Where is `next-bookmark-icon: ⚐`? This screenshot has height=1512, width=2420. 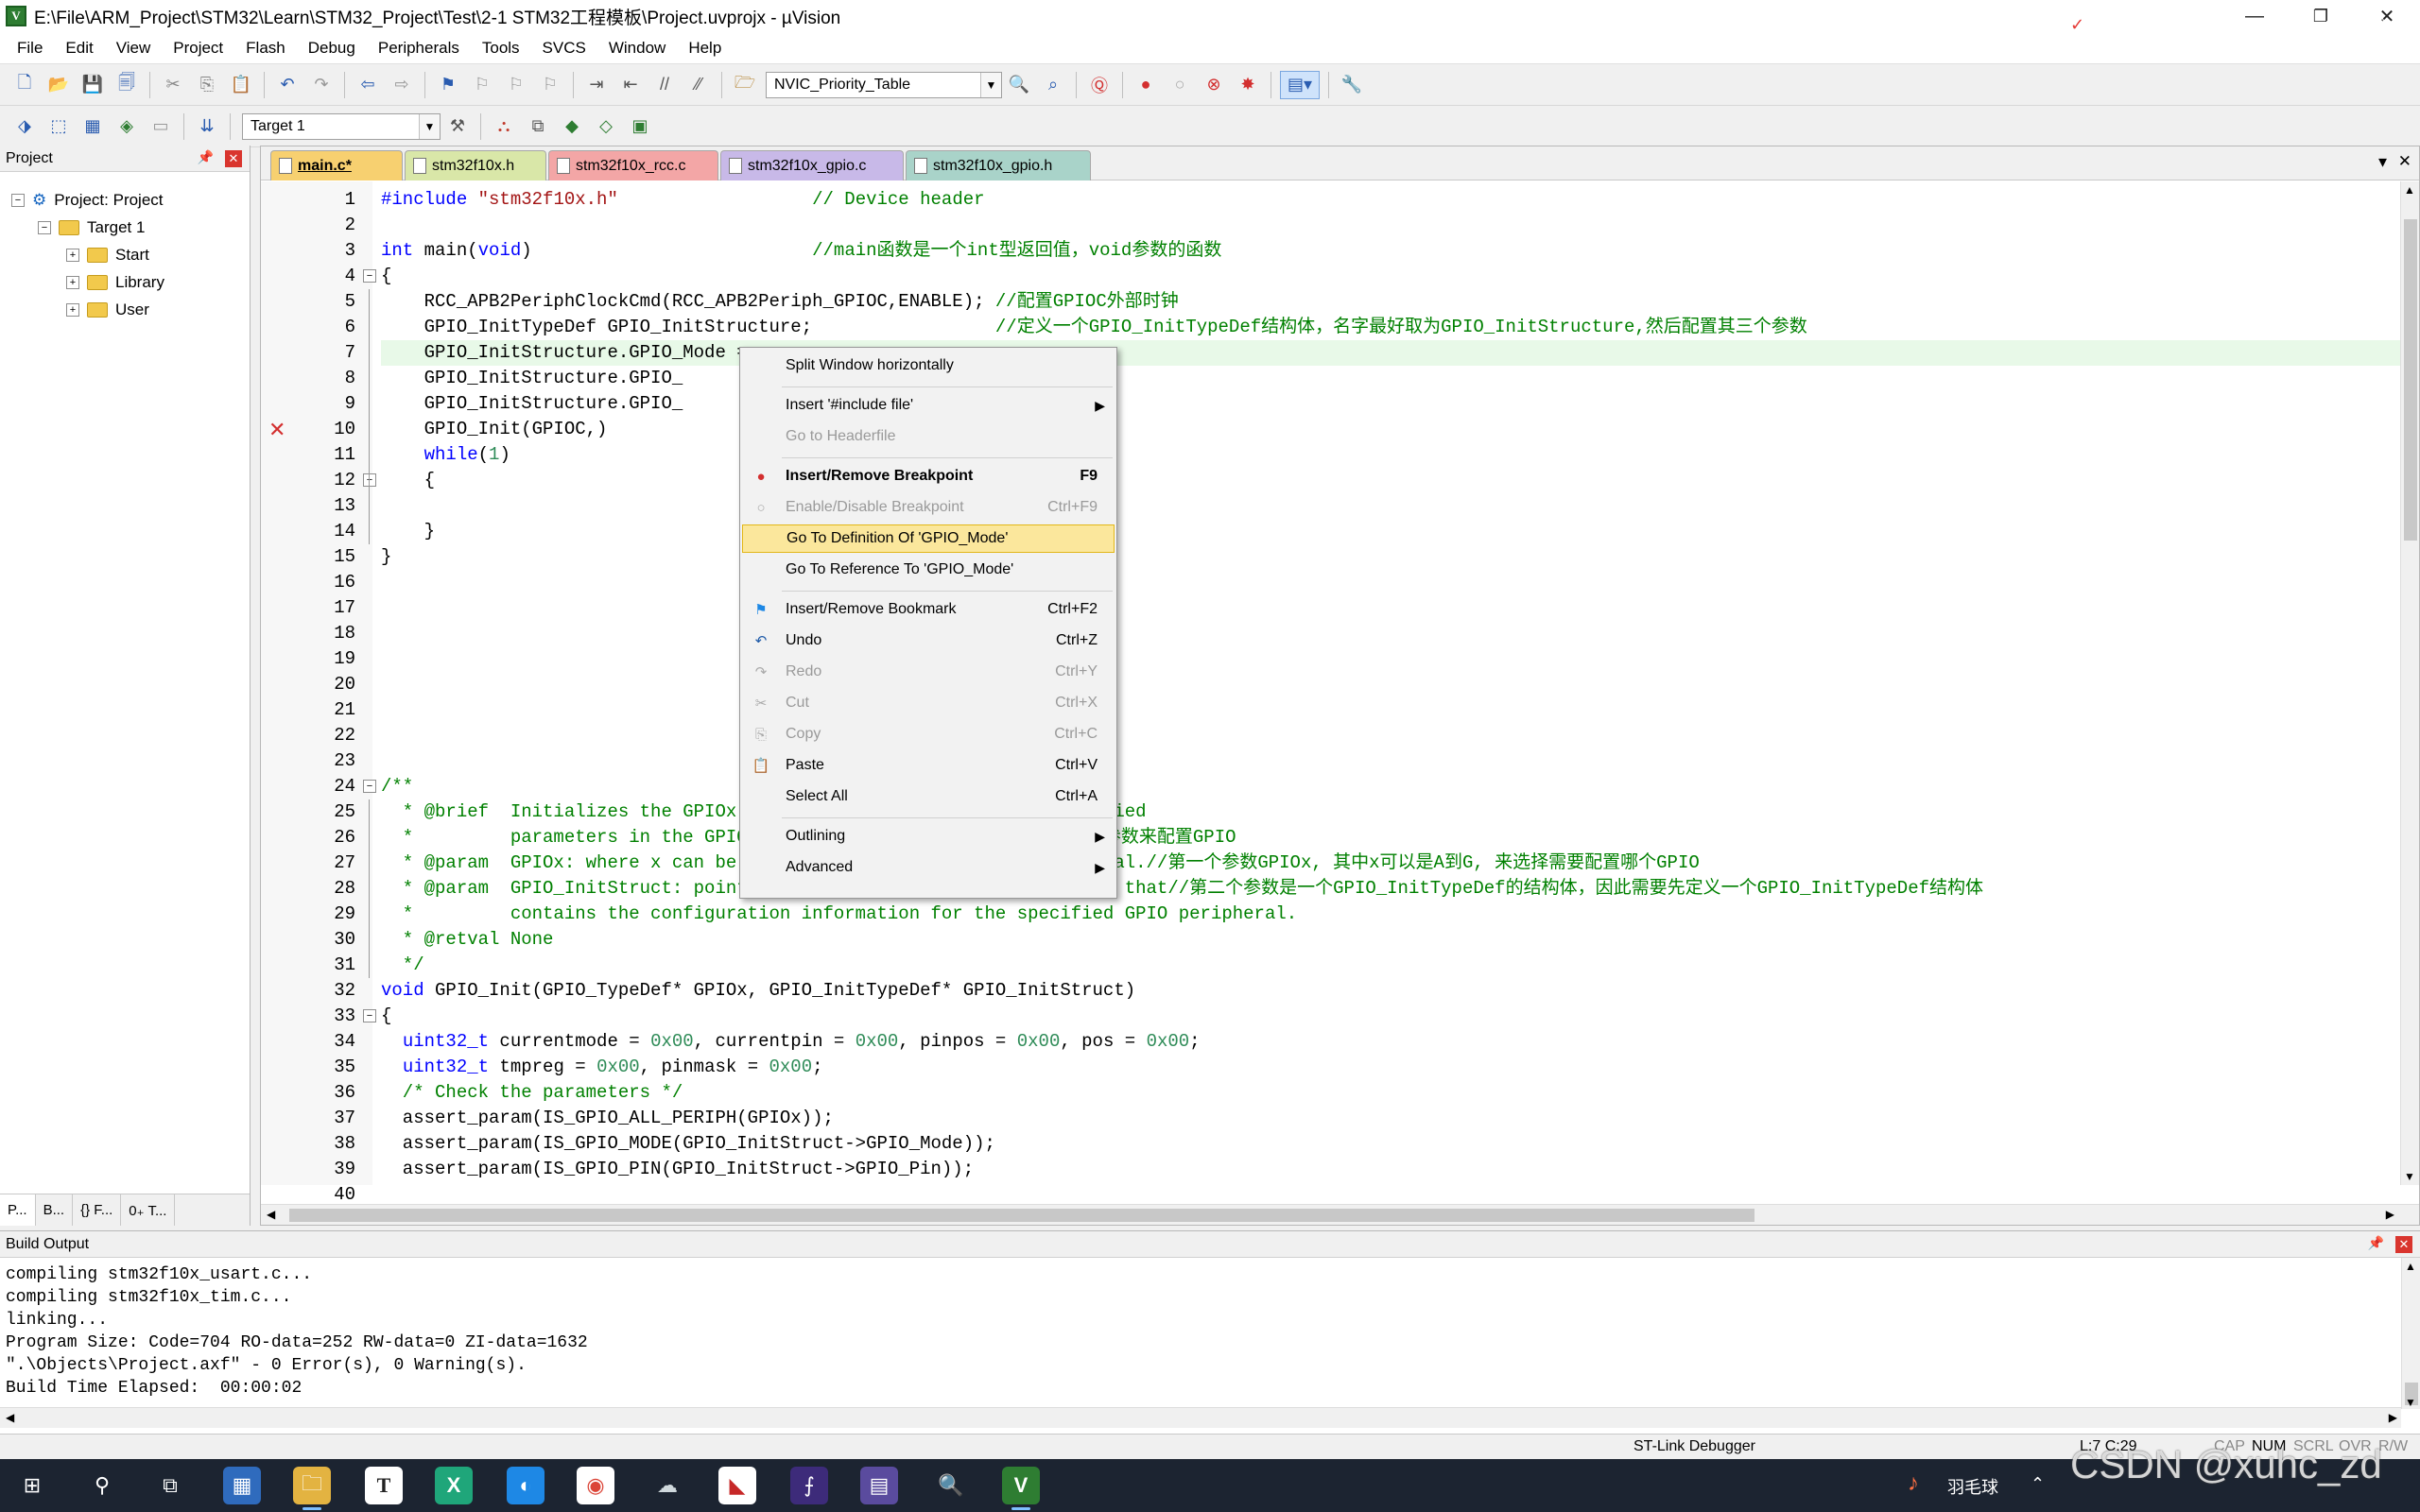 next-bookmark-icon: ⚐ is located at coordinates (516, 85).